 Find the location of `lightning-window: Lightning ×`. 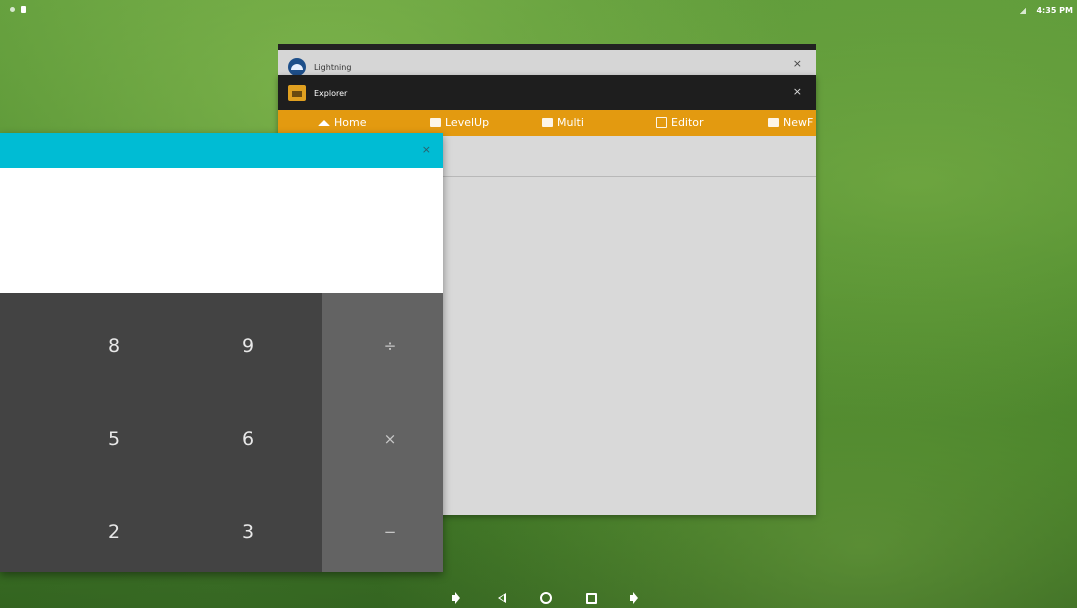

lightning-window: Lightning × is located at coordinates (547, 60).